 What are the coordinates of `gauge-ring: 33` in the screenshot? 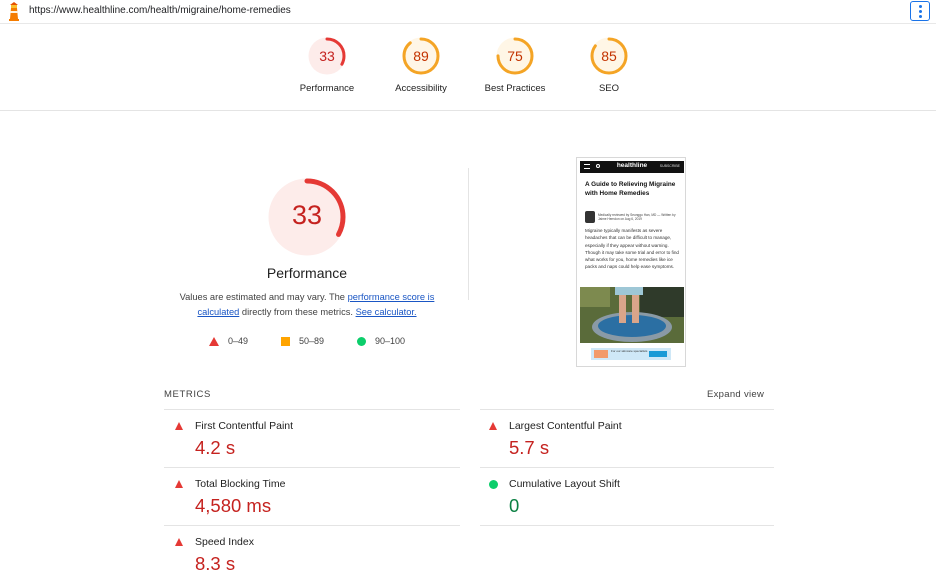 It's located at (327, 56).